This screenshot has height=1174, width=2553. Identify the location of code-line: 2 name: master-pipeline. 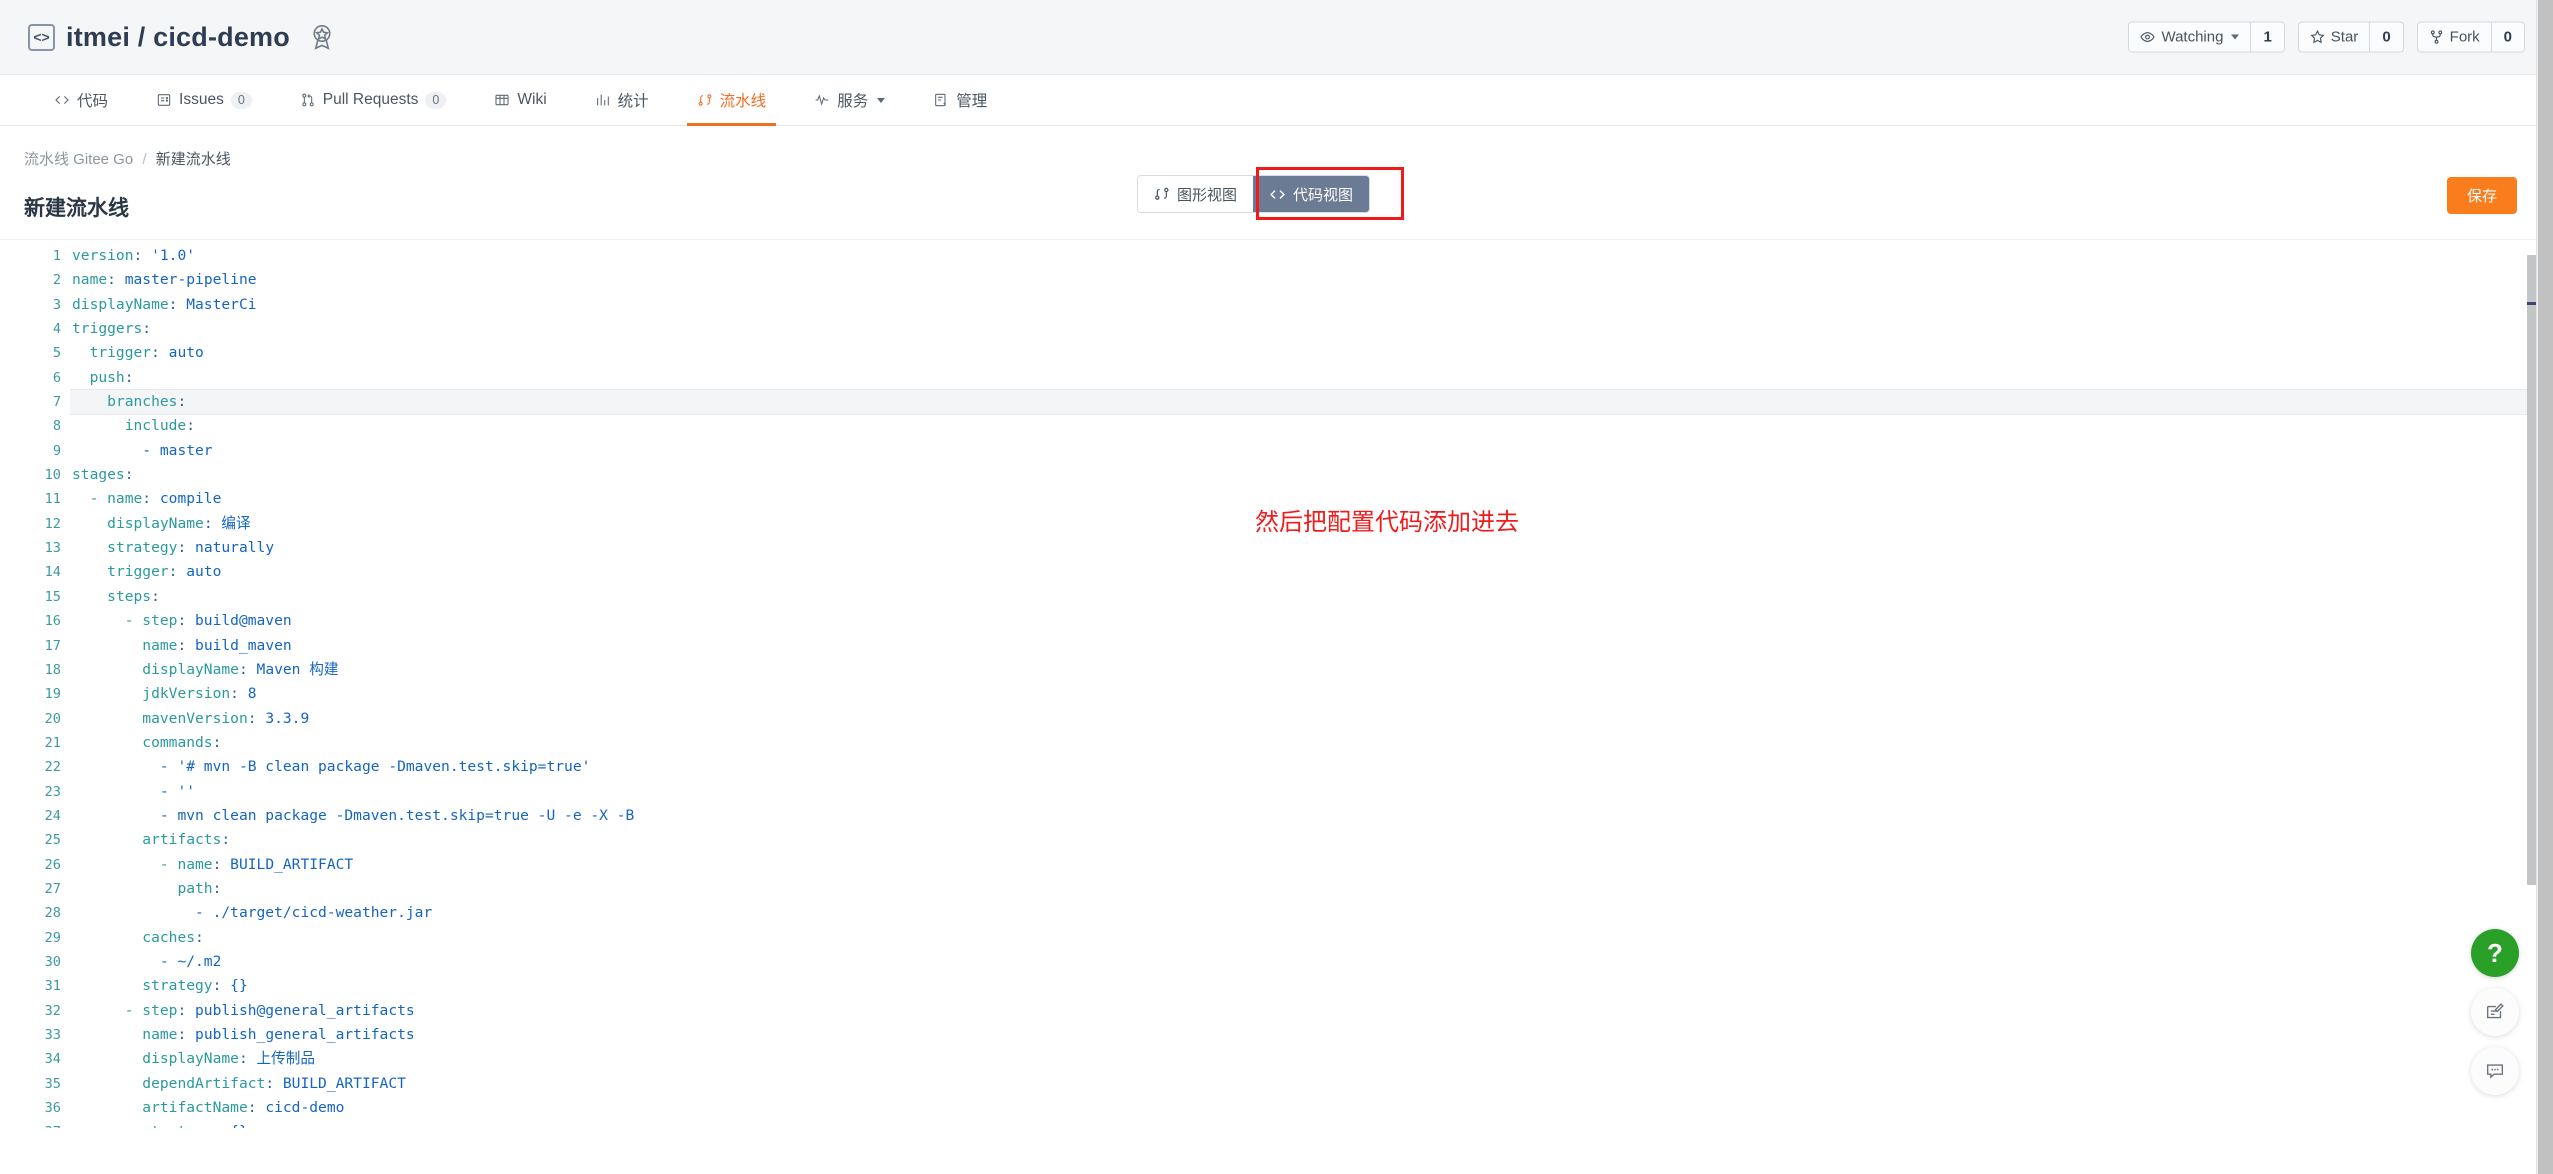
(1276, 280).